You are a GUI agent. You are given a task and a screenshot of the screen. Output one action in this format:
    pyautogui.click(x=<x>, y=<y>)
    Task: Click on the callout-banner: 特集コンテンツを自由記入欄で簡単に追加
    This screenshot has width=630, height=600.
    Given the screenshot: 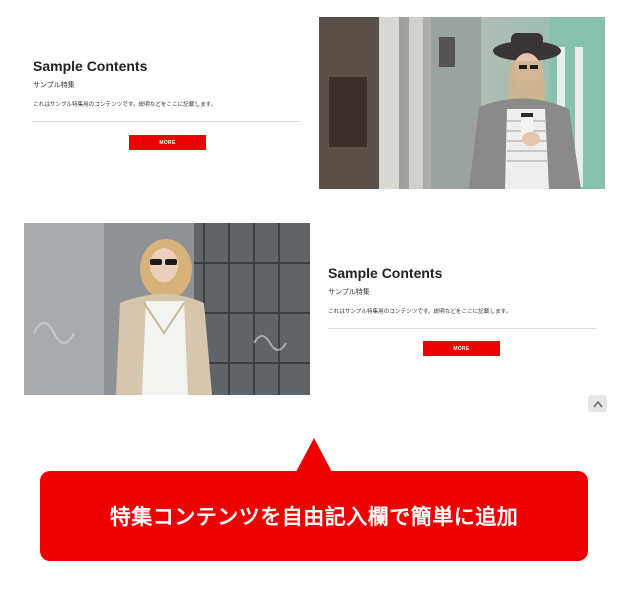 What is the action you would take?
    pyautogui.click(x=314, y=516)
    